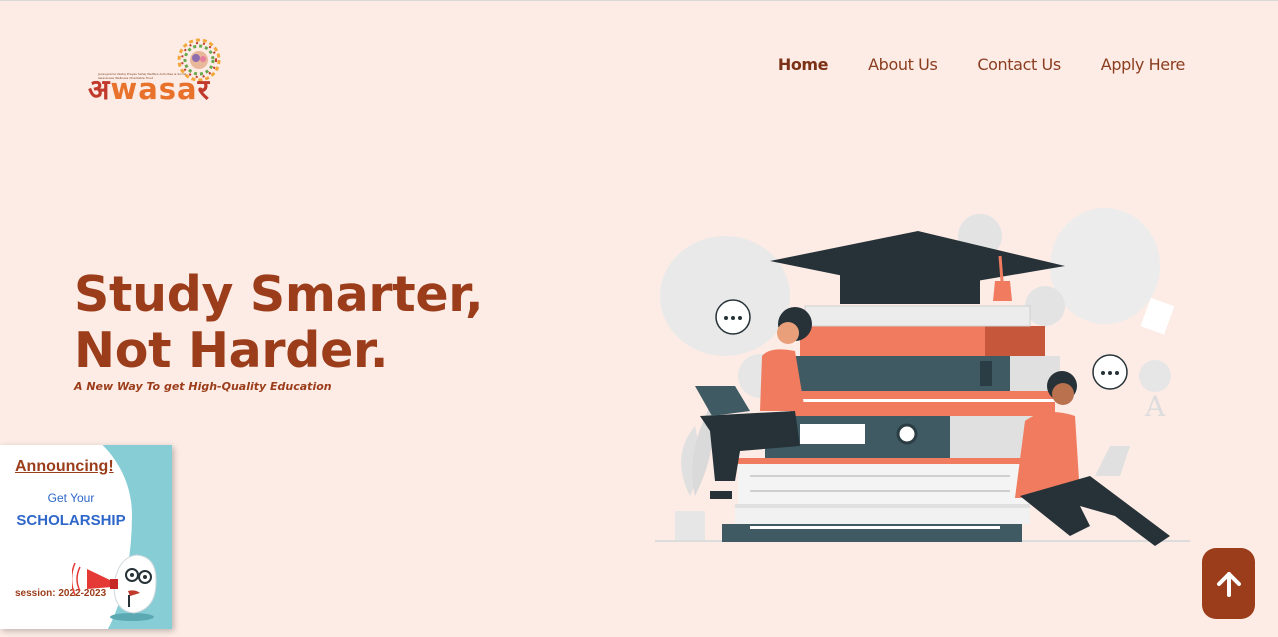  I want to click on scroll-to-top-button, so click(1228, 583).